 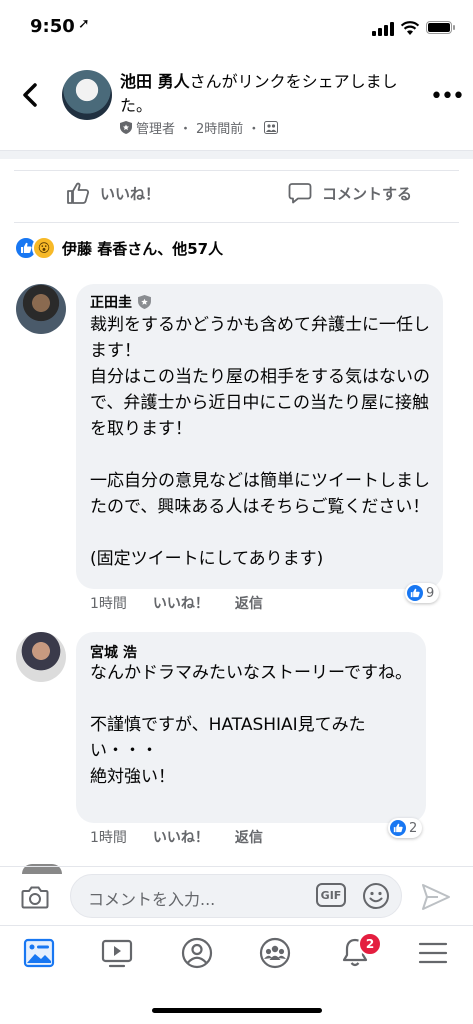 I want to click on emoji-smile-icon, so click(x=376, y=896).